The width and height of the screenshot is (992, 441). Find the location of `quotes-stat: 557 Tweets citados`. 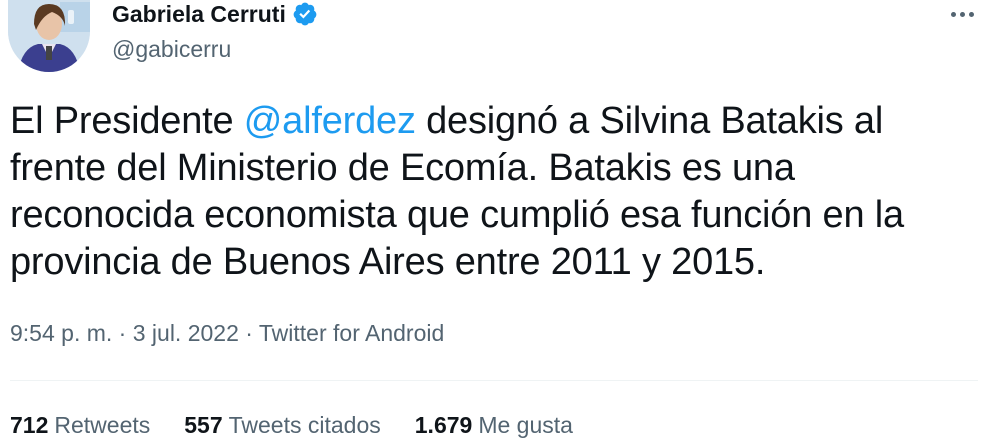

quotes-stat: 557 Tweets citados is located at coordinates (282, 425).